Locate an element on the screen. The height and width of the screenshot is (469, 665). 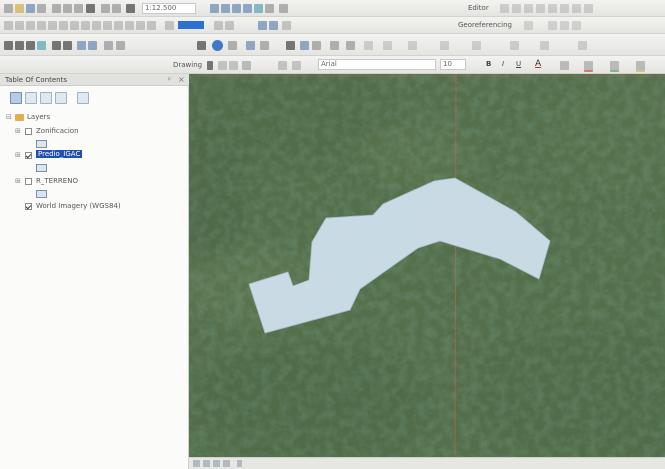
select-features-icon is located at coordinates (108, 45).